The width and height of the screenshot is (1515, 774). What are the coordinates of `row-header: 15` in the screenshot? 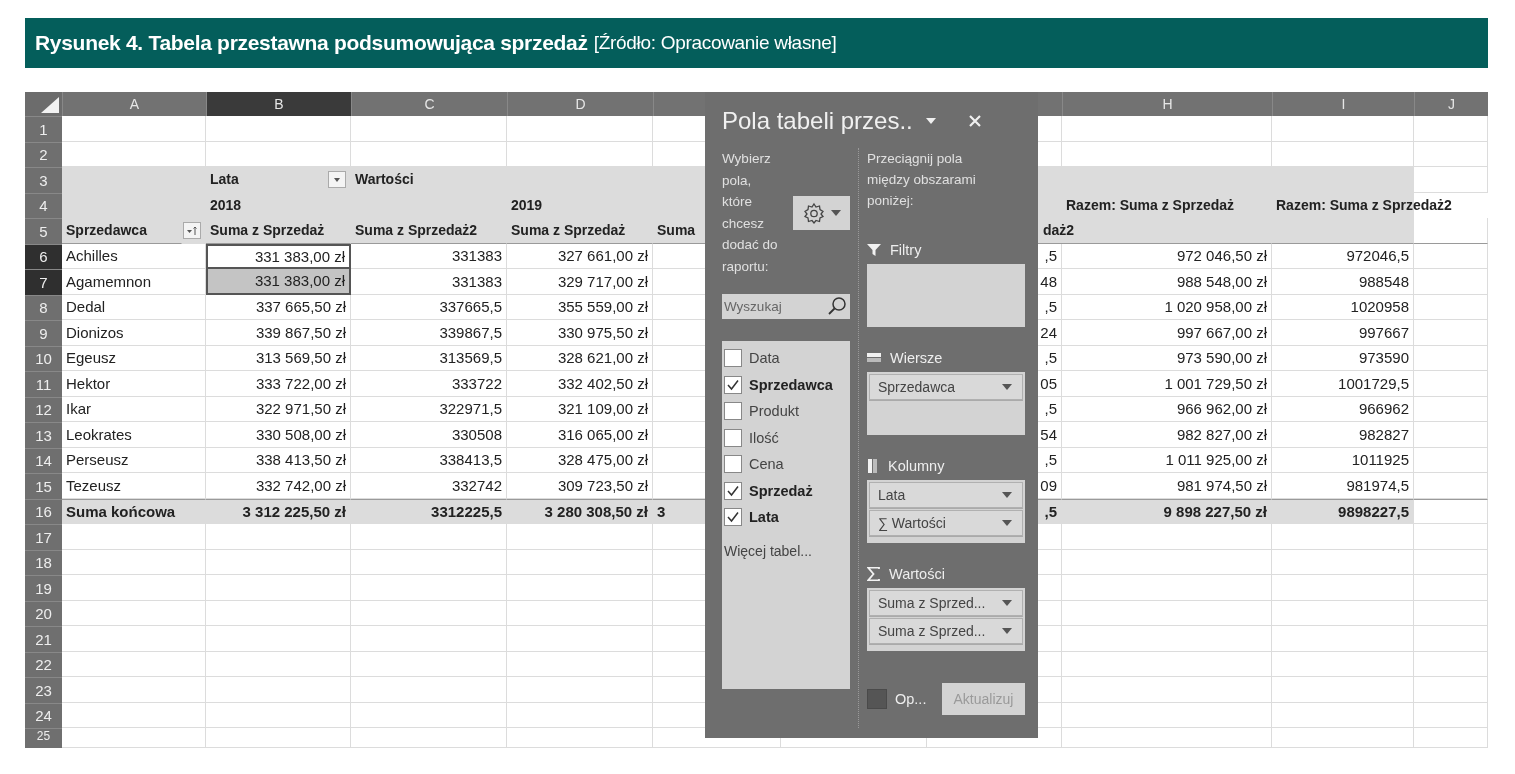 It's located at (43, 486).